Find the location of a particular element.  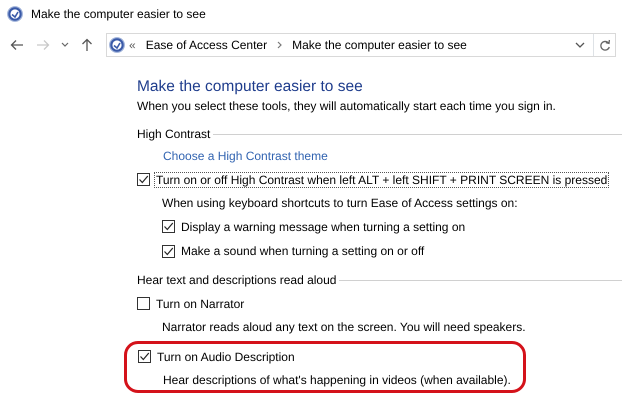

breadcrumb-item: Ease of Access Center is located at coordinates (207, 45).